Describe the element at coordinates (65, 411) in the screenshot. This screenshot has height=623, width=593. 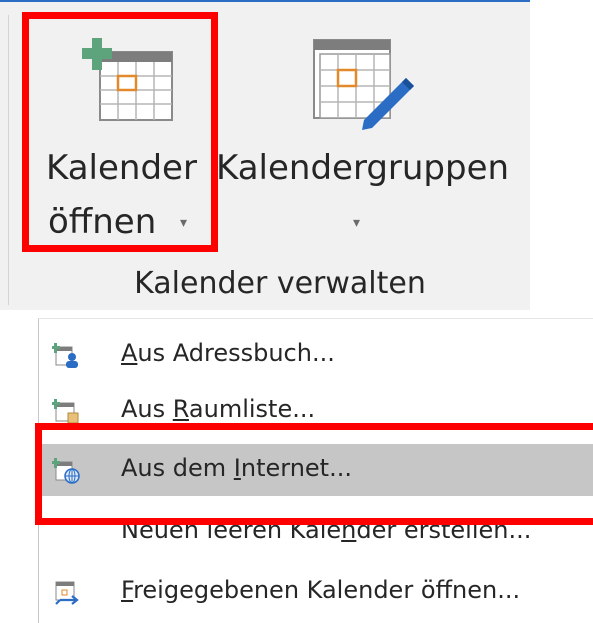
I see `room-list-calendar-icon` at that location.